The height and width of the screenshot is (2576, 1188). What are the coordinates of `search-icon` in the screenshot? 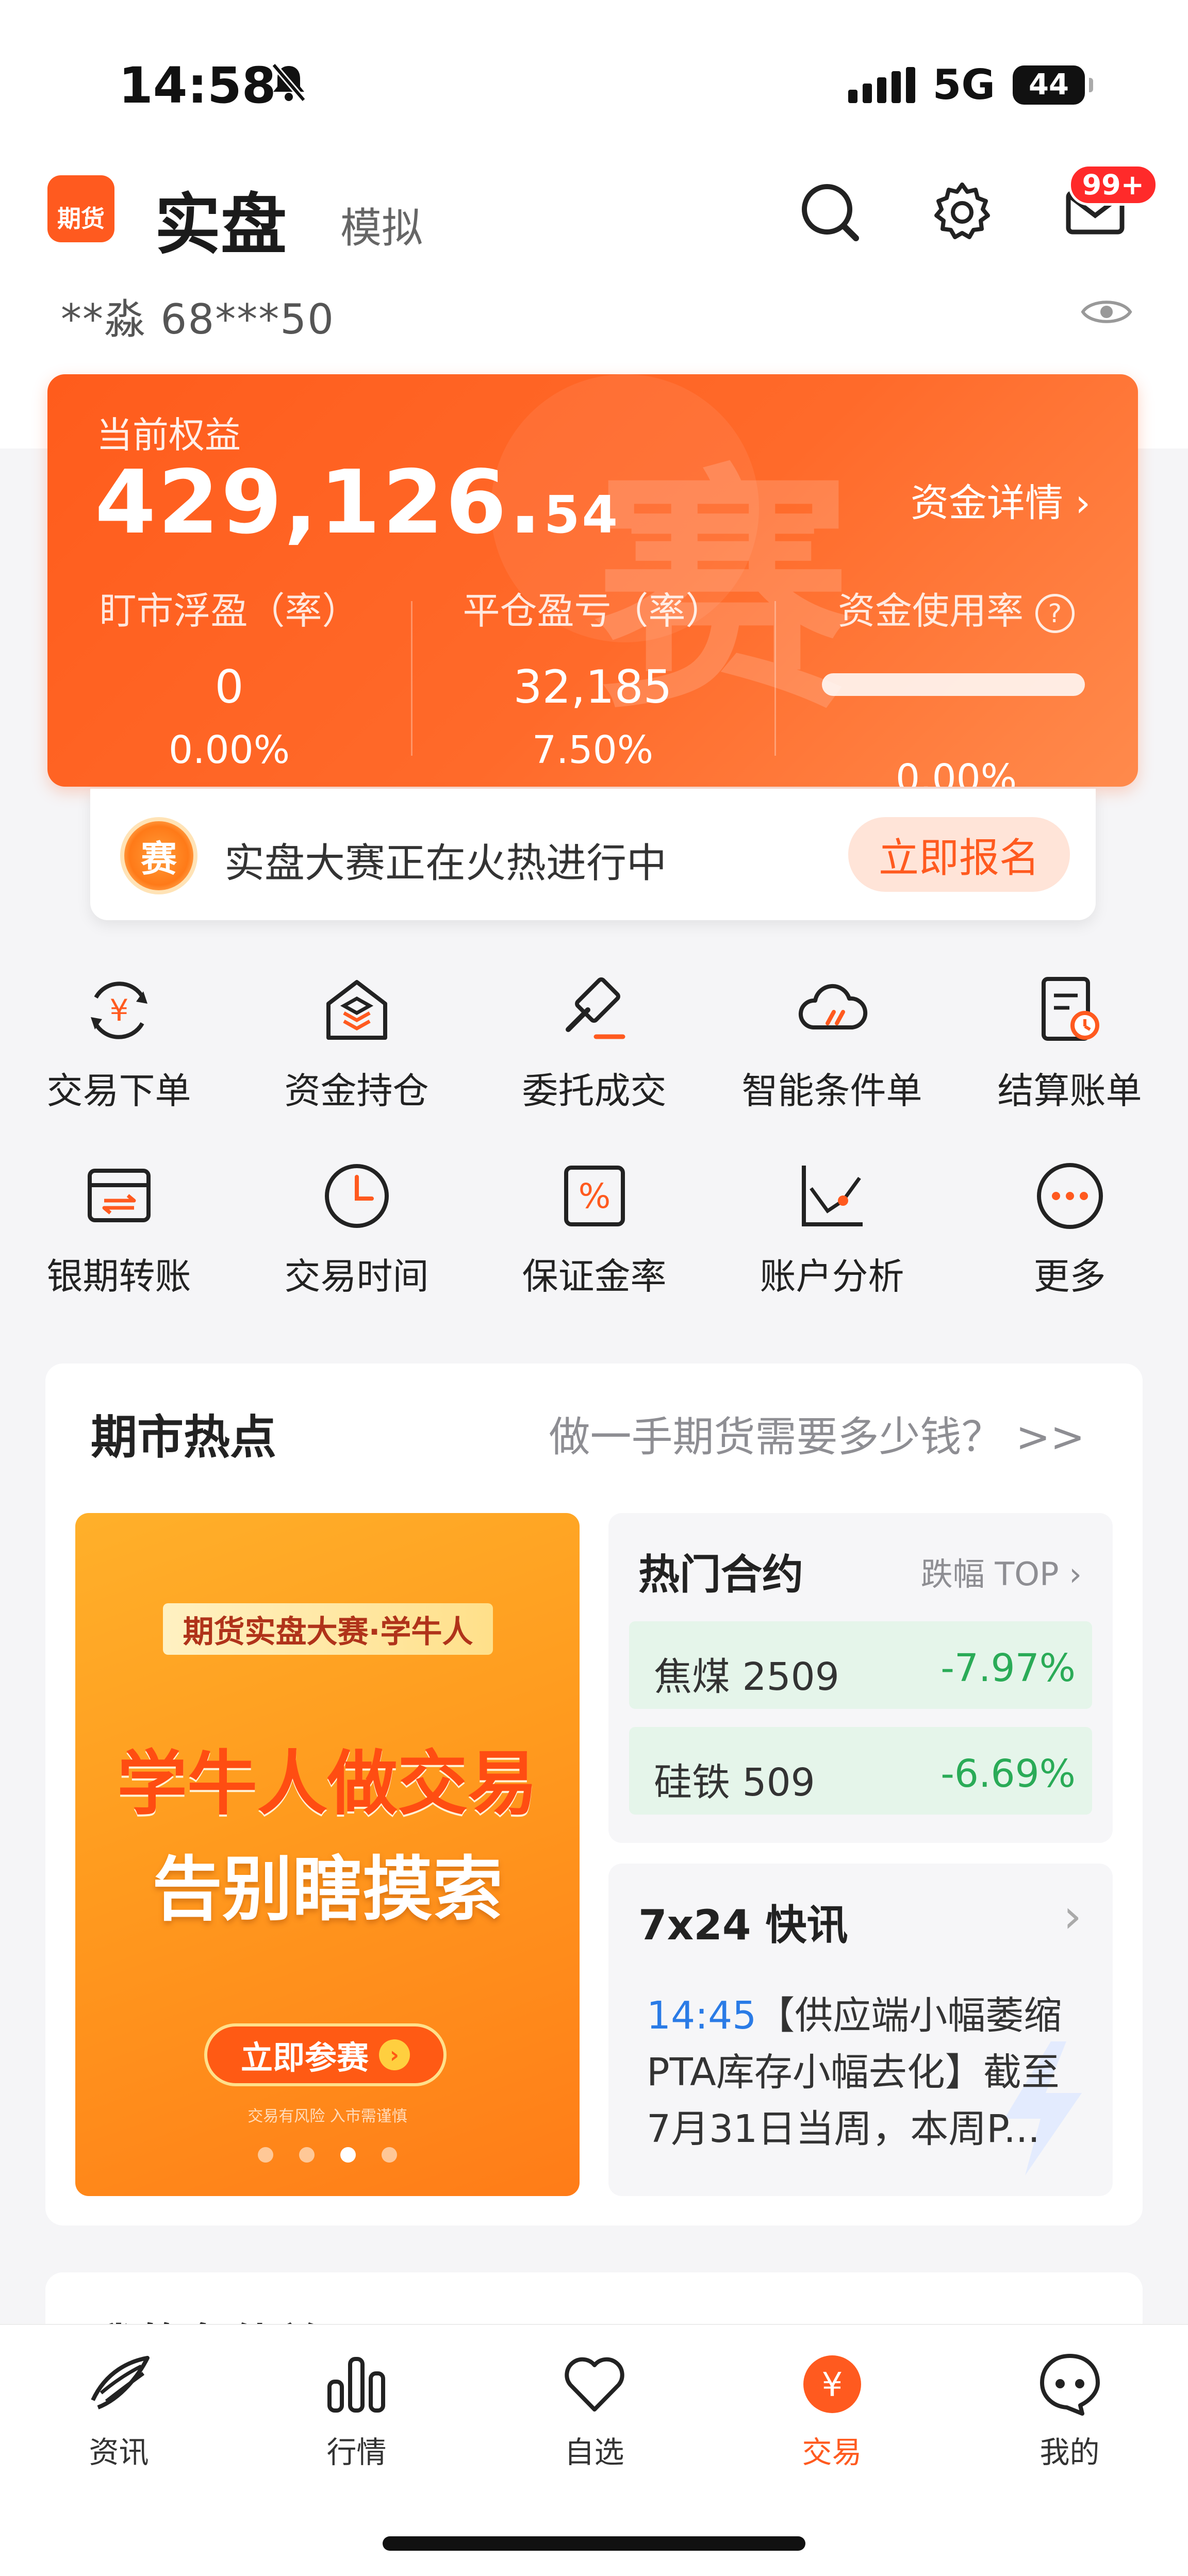 It's located at (829, 211).